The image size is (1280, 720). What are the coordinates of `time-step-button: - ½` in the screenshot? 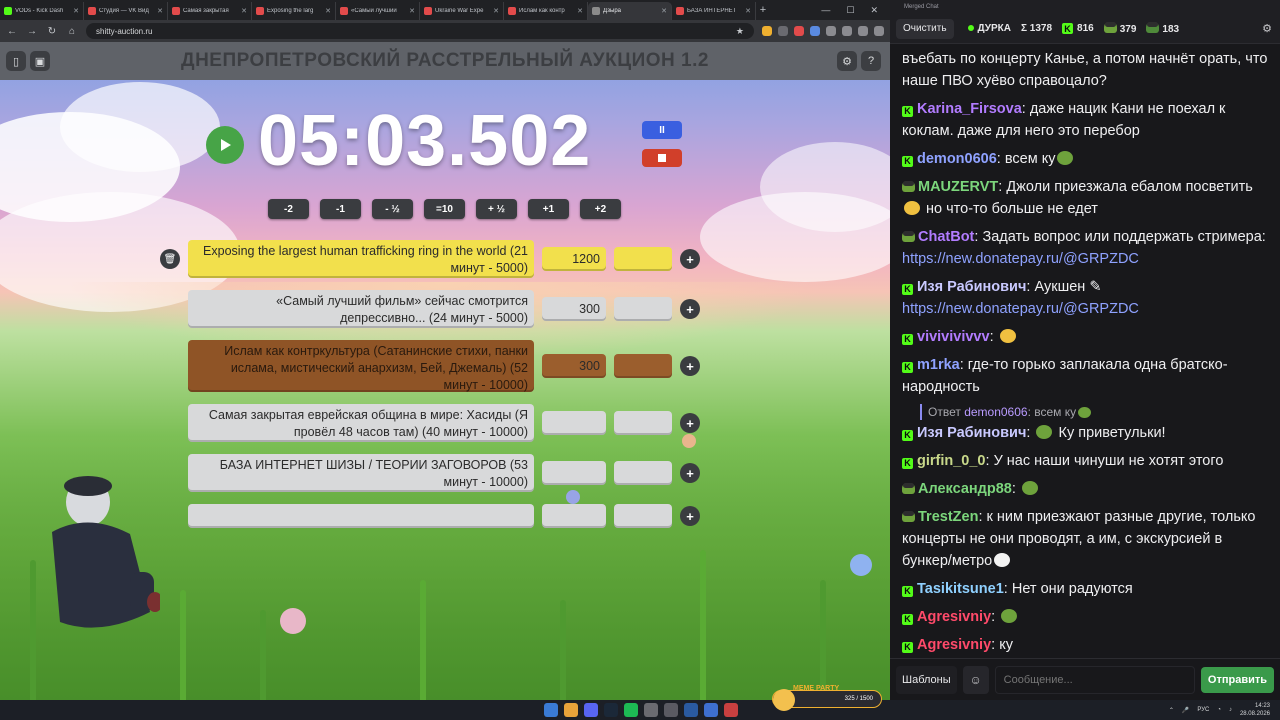 It's located at (392, 209).